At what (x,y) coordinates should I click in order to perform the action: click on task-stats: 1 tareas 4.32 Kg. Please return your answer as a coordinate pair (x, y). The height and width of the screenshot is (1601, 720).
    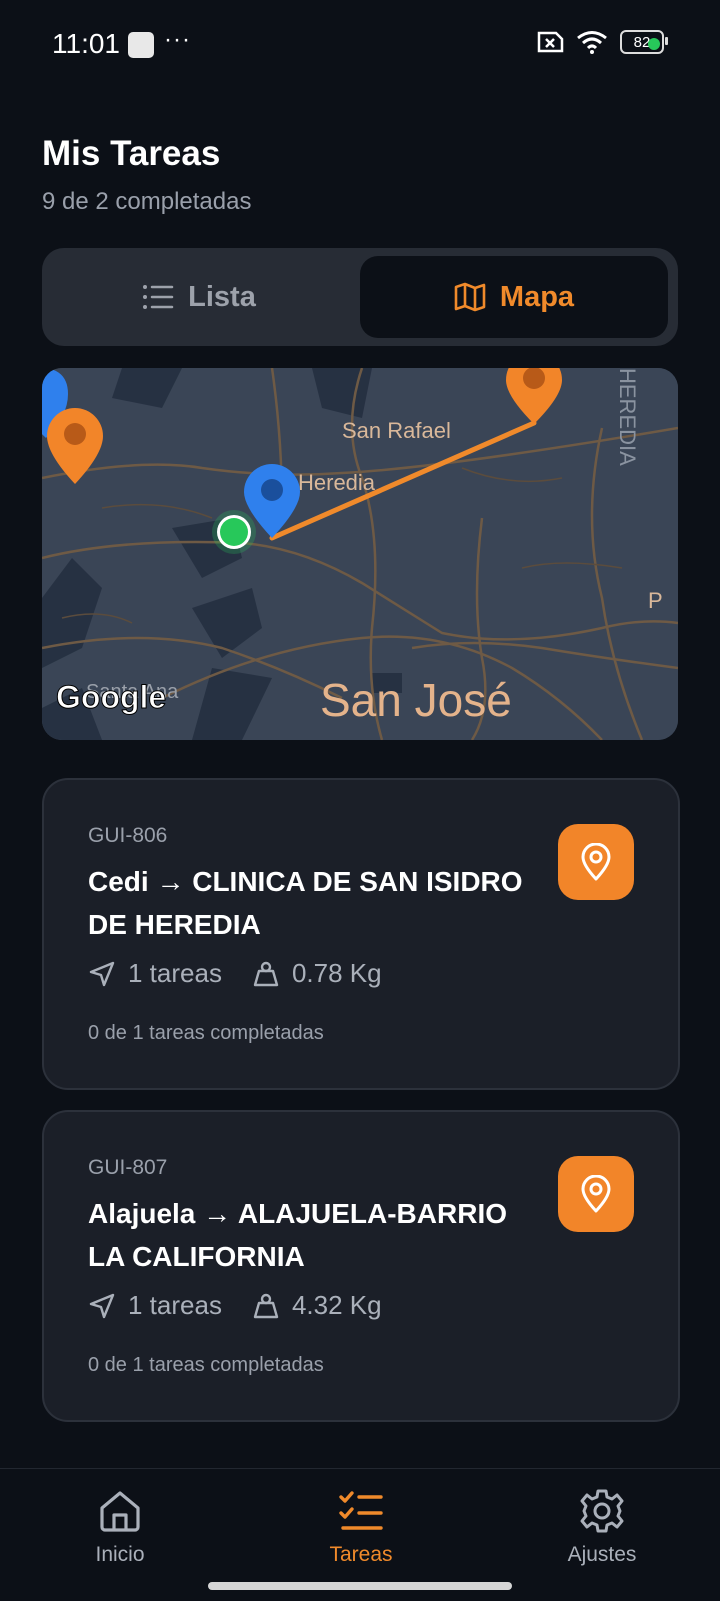
    Looking at the image, I should click on (250, 1305).